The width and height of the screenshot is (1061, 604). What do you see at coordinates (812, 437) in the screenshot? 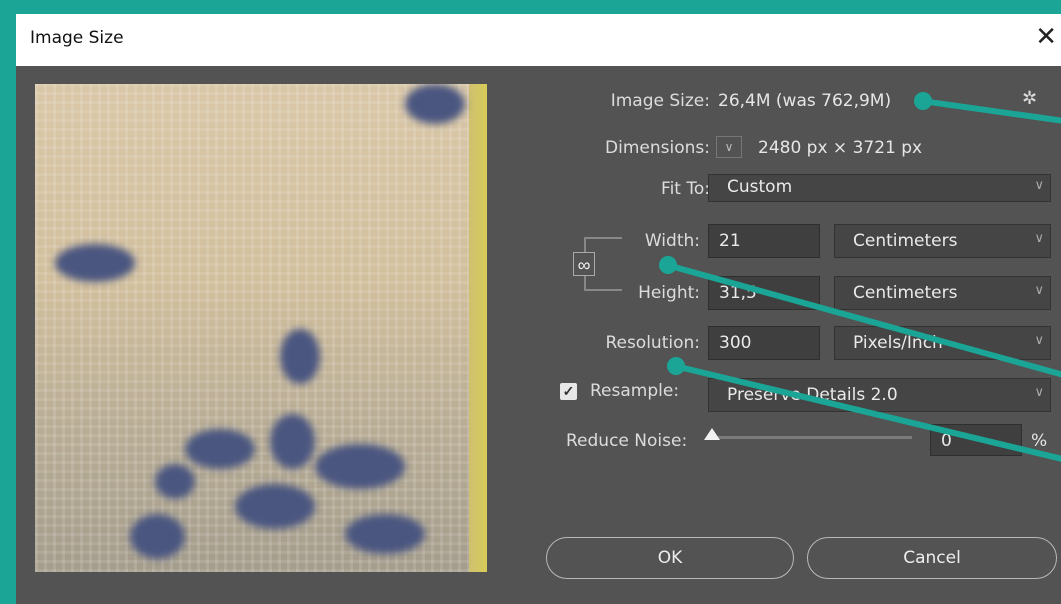
I see `reduce-noise-track` at bounding box center [812, 437].